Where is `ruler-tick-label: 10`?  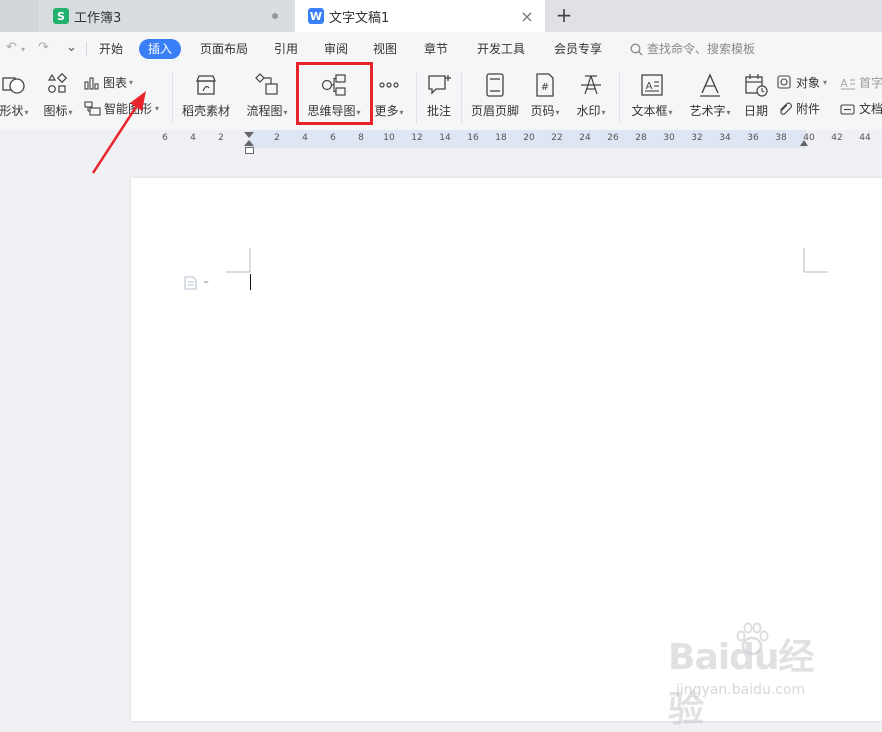
ruler-tick-label: 10 is located at coordinates (389, 138).